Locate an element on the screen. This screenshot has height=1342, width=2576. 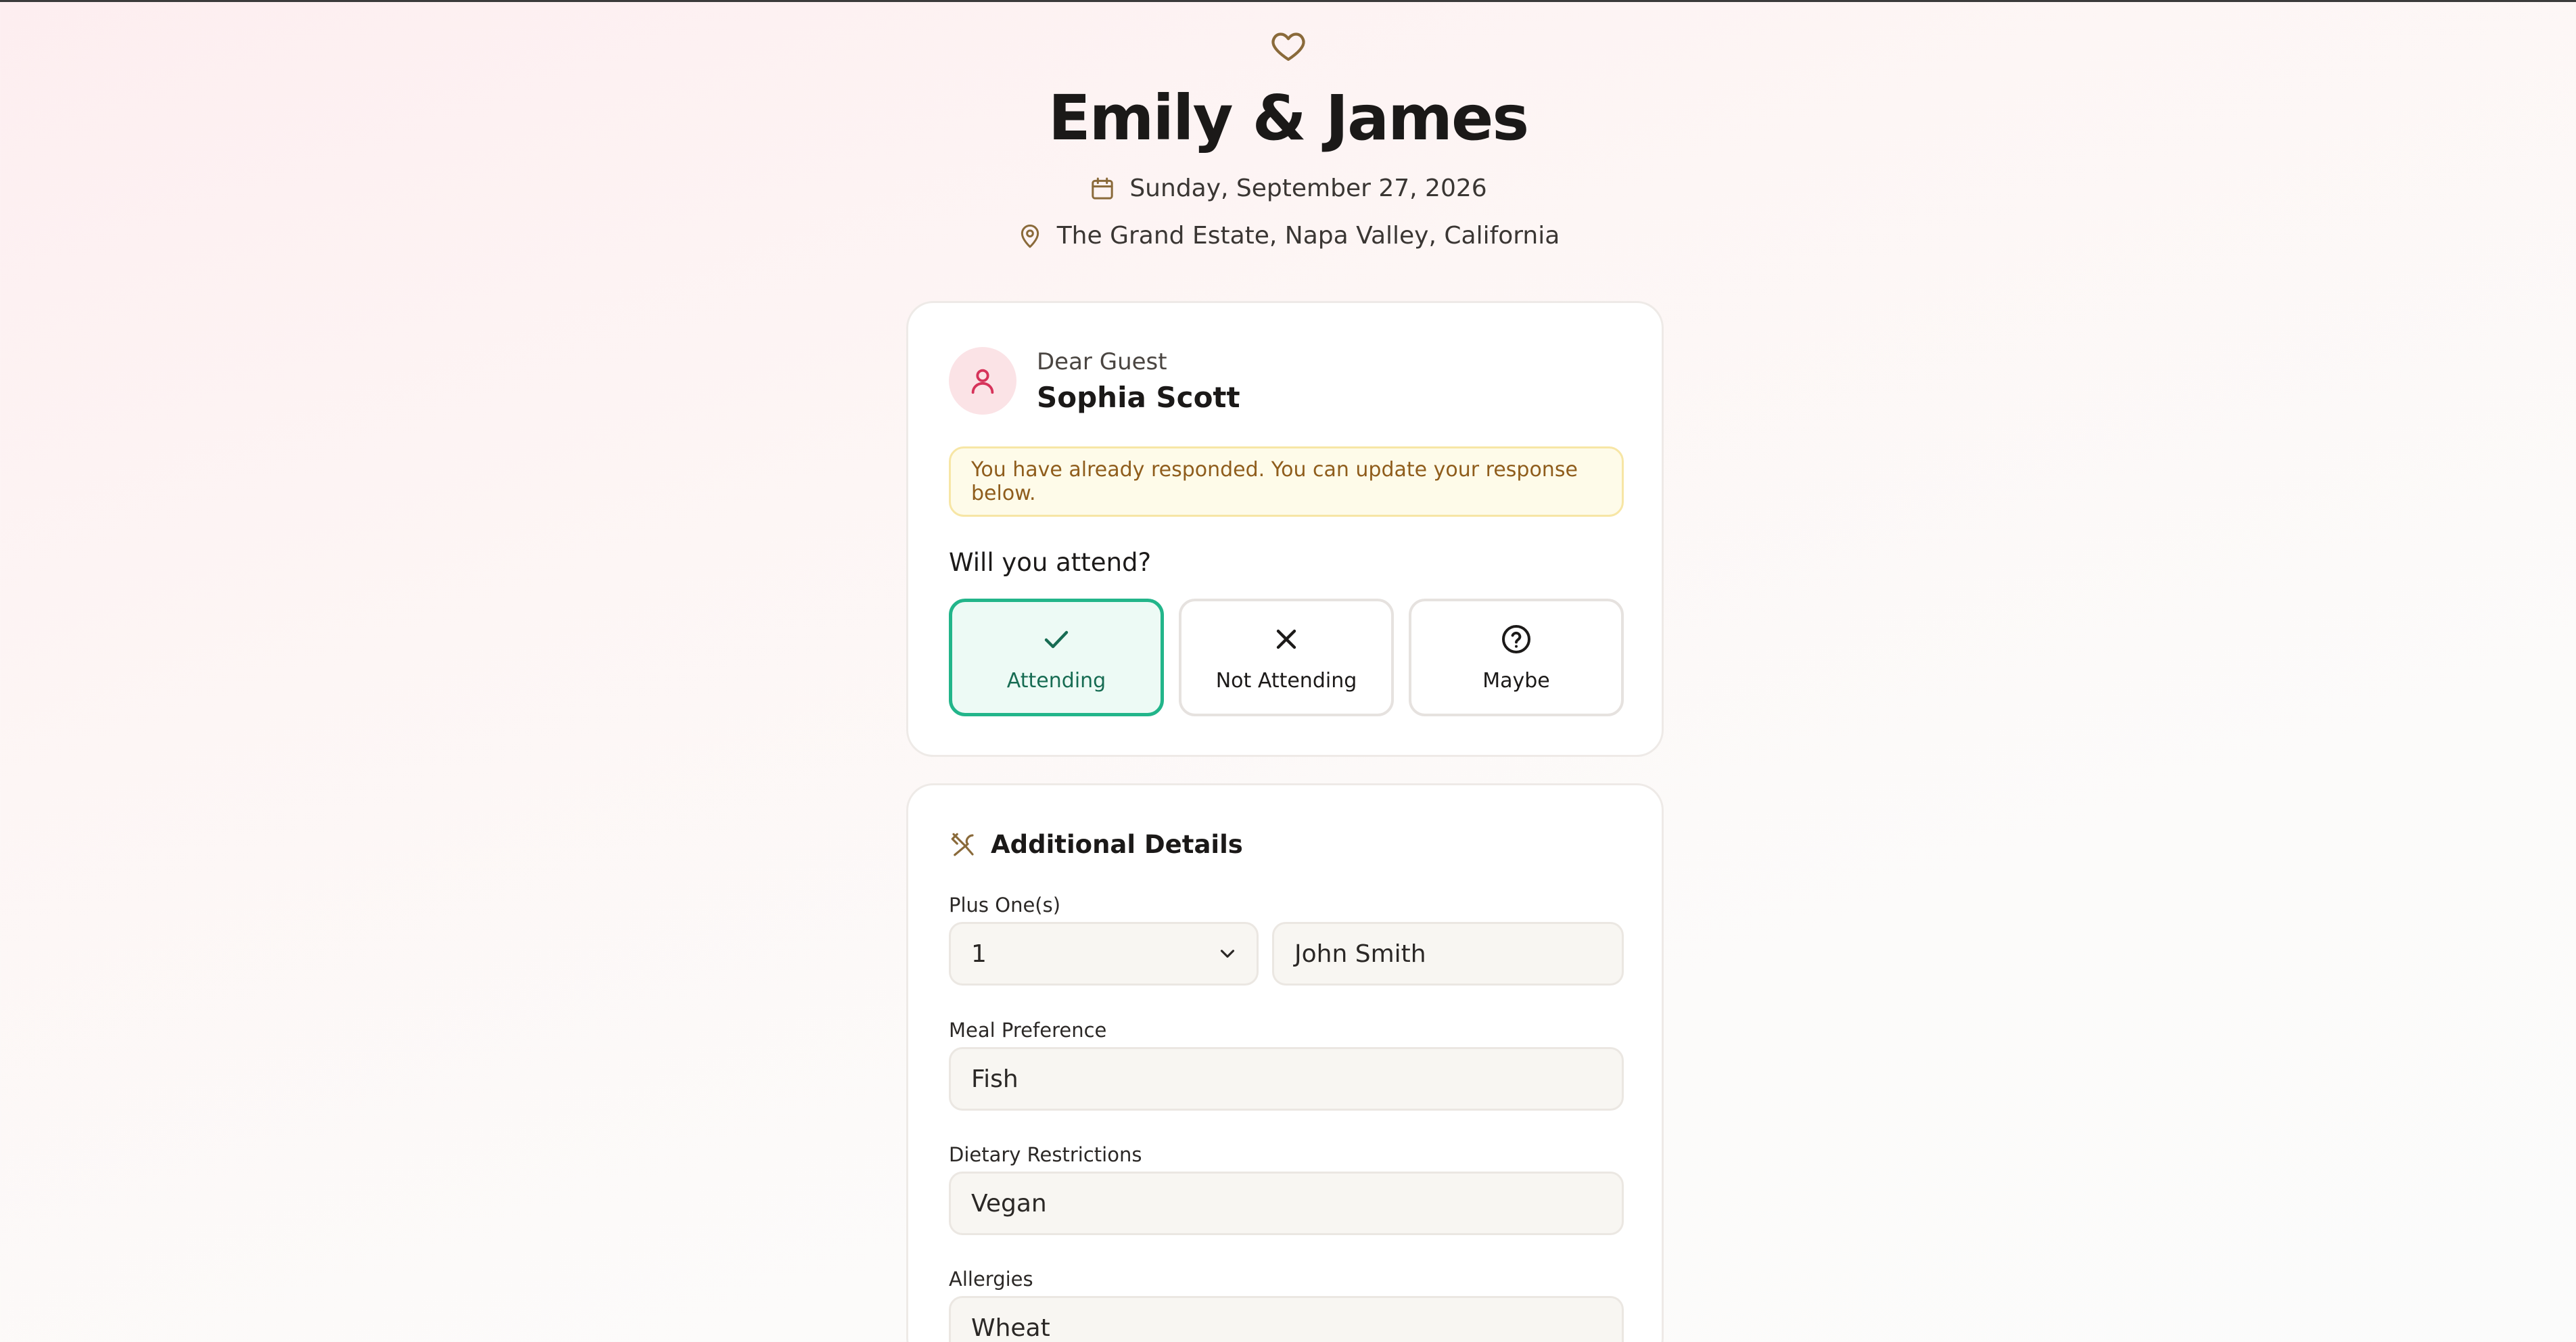
maybe-label: Maybe is located at coordinates (1516, 680).